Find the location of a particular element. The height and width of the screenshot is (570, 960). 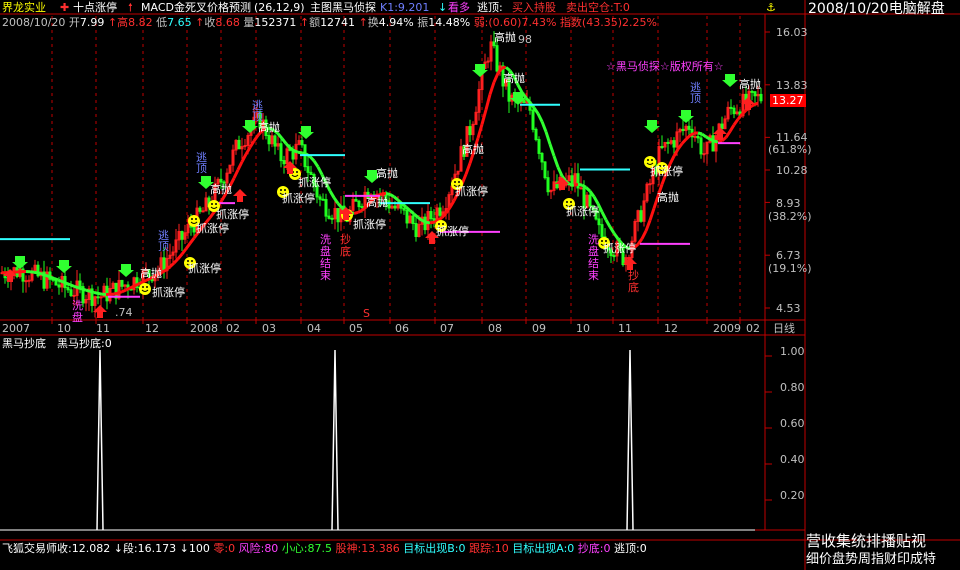

escape-label: 逃顶 is located at coordinates (695, 93).